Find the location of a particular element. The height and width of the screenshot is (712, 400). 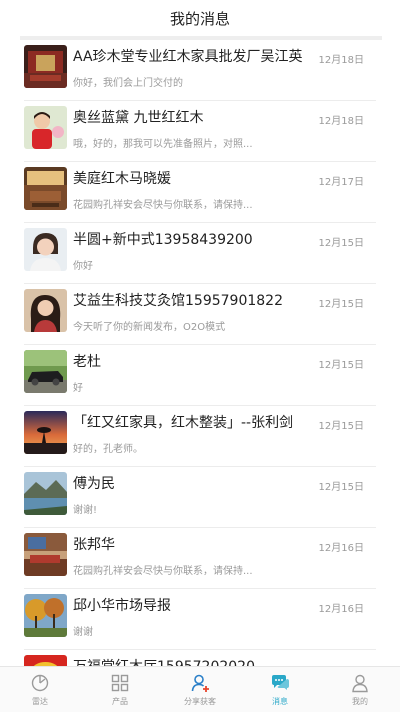

contact-name: 傅为民 is located at coordinates (94, 484).